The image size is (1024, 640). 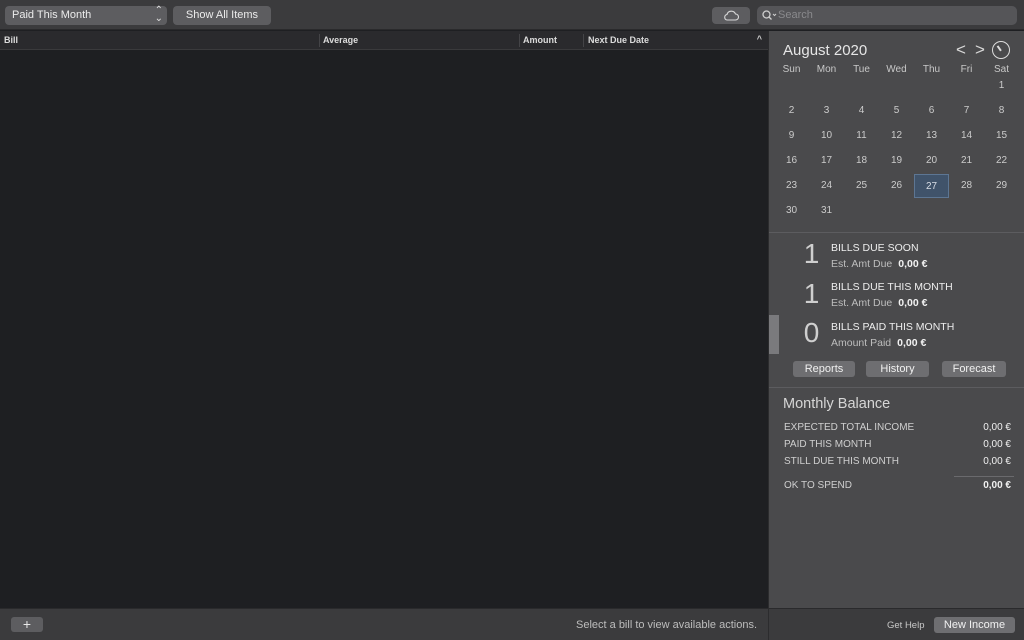 What do you see at coordinates (966, 161) in the screenshot?
I see `calendar-day: 21` at bounding box center [966, 161].